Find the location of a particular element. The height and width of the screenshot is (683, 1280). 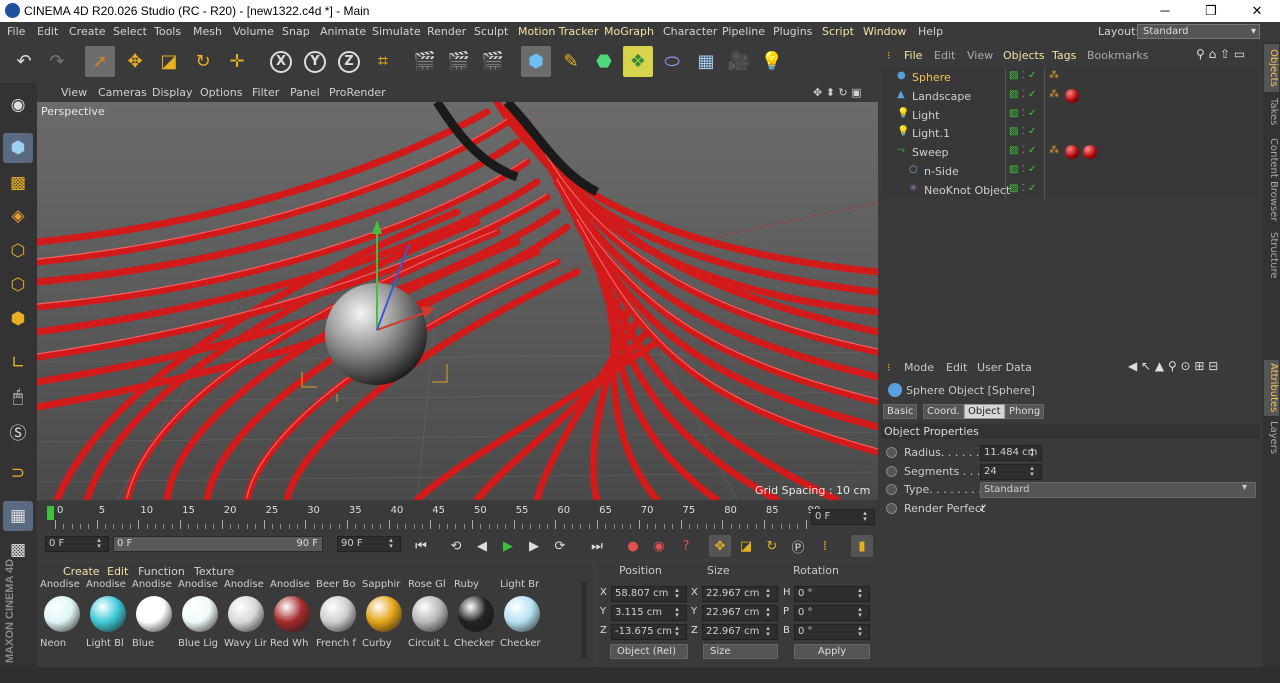

x-axis-lock-icon: X is located at coordinates (281, 61).